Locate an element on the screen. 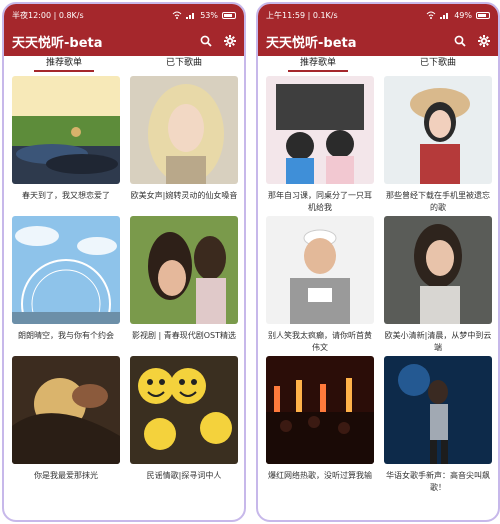 This screenshot has width=500, height=524. status-bar: 上午11:59 | 0.1K/s 49% is located at coordinates (378, 15).